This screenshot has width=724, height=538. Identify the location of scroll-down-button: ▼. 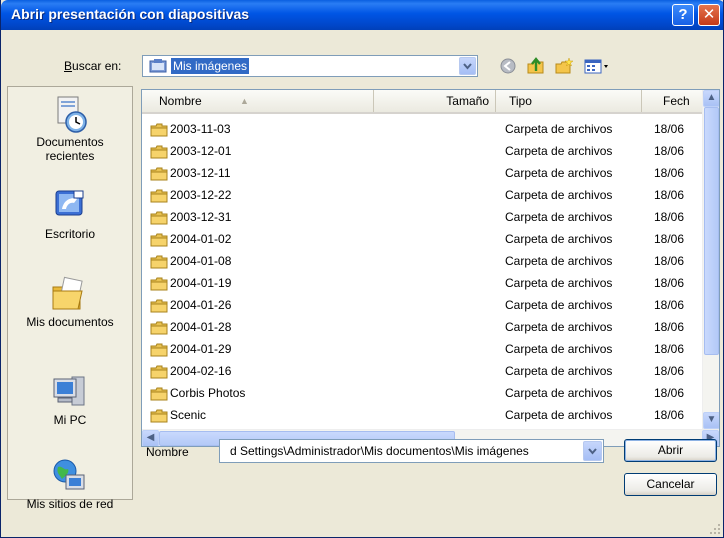
(711, 420).